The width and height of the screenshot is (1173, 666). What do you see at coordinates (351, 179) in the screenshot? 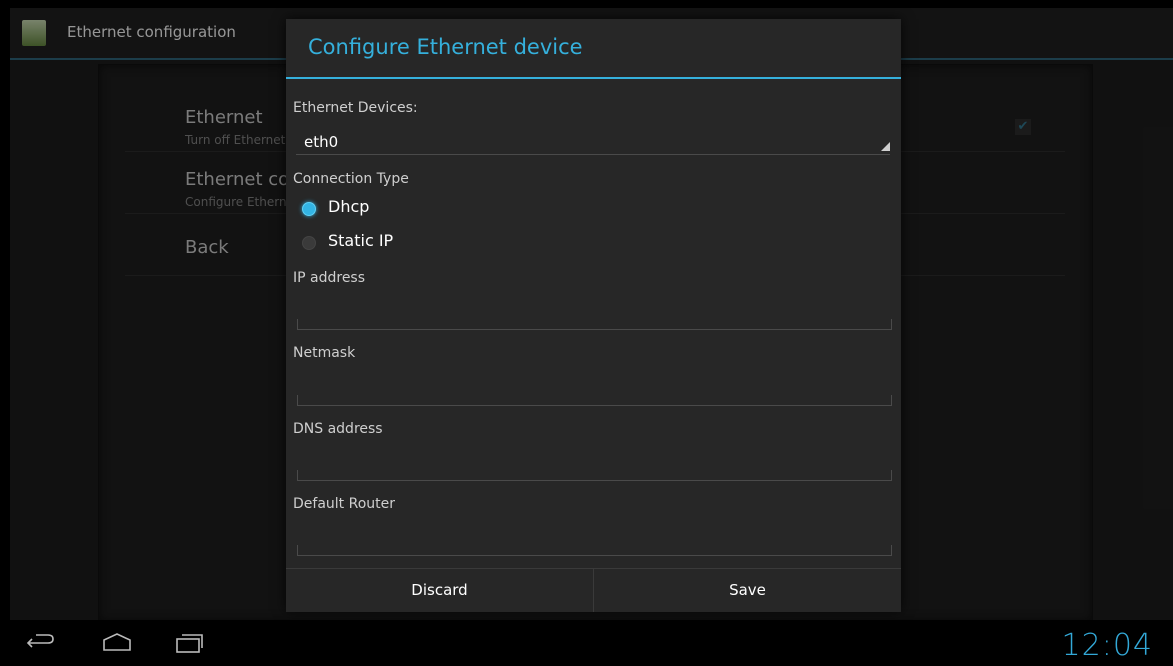
I see `connection-type-label: Connection Type` at bounding box center [351, 179].